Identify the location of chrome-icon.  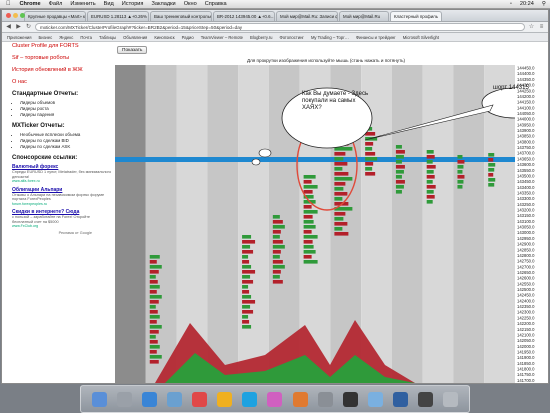
(225, 399).